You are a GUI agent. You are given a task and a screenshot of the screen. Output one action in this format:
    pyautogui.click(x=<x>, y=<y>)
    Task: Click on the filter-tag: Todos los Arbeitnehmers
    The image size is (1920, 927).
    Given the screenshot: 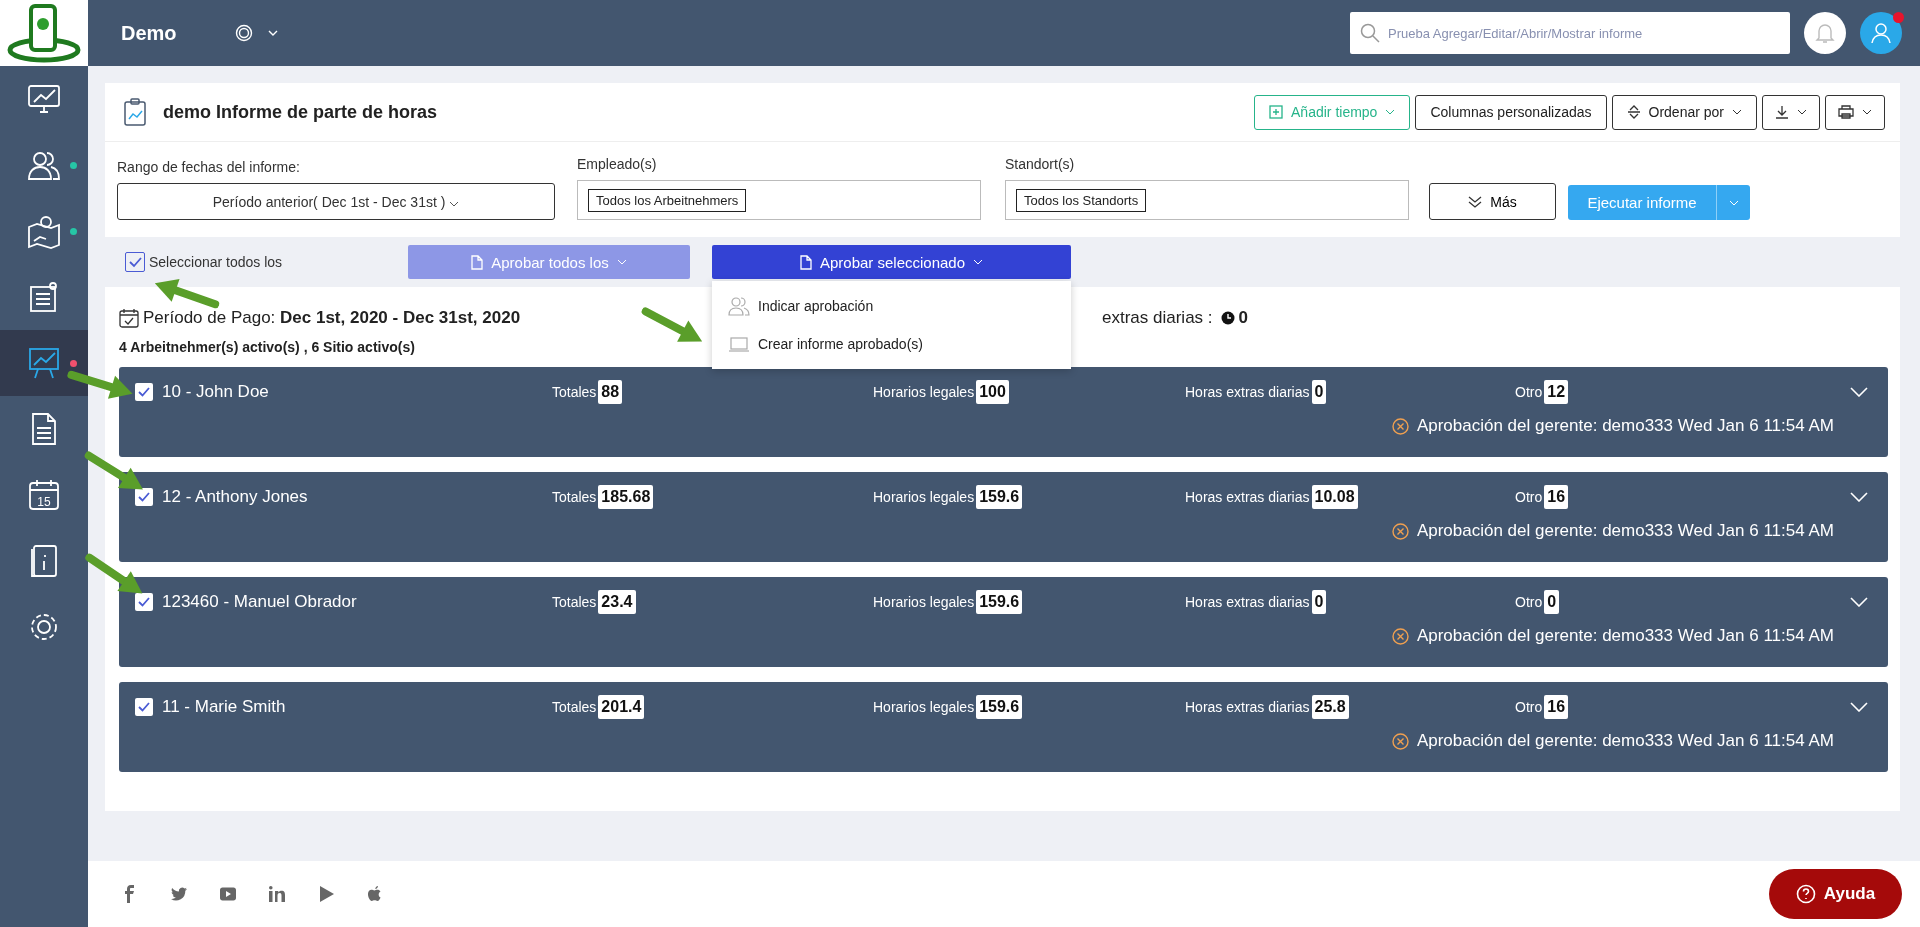 What is the action you would take?
    pyautogui.click(x=667, y=200)
    